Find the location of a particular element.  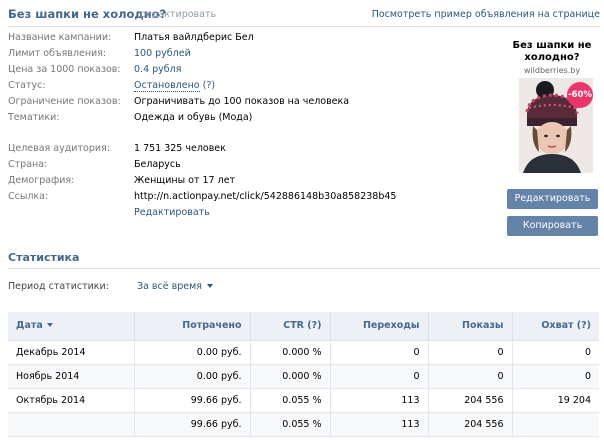

status-value-group: Остановлено (?) is located at coordinates (174, 86).